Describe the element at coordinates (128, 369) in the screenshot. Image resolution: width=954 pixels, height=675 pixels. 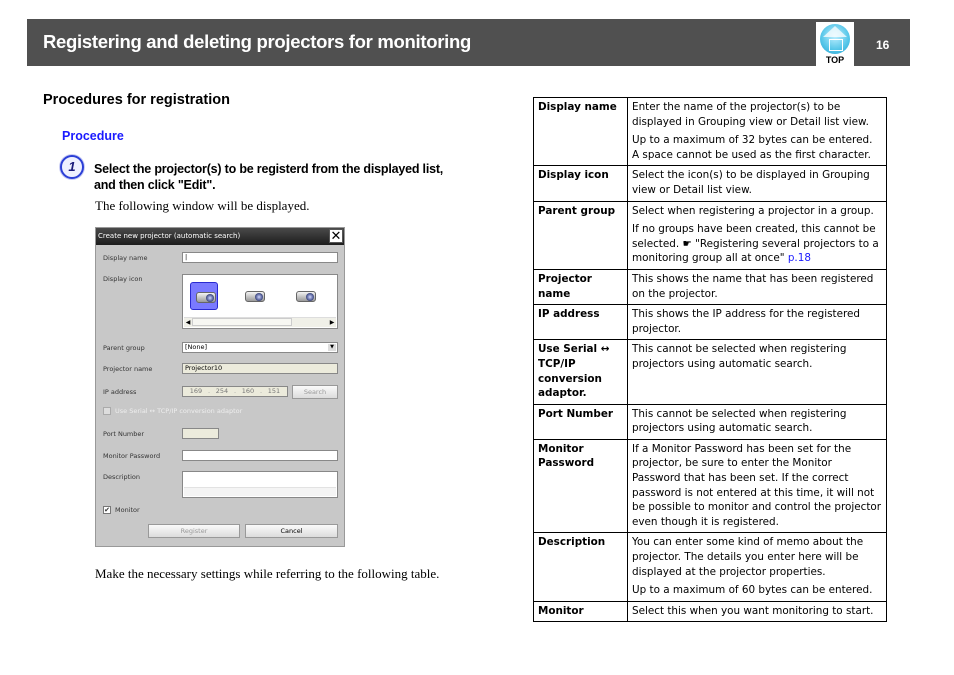
I see `projector-name-label: Projector name` at that location.